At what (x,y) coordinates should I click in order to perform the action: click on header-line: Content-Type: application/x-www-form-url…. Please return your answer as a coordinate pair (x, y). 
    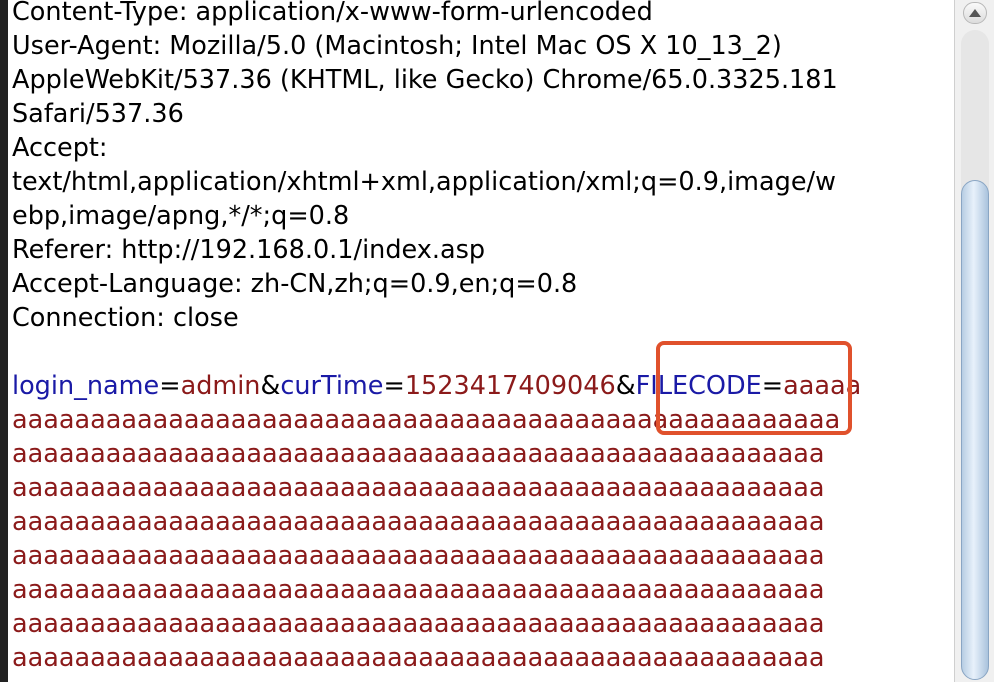
    Looking at the image, I should click on (332, 13).